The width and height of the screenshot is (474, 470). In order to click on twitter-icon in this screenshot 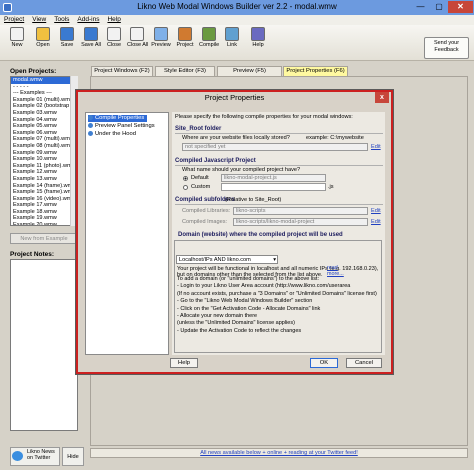, I will do `click(17, 456)`.